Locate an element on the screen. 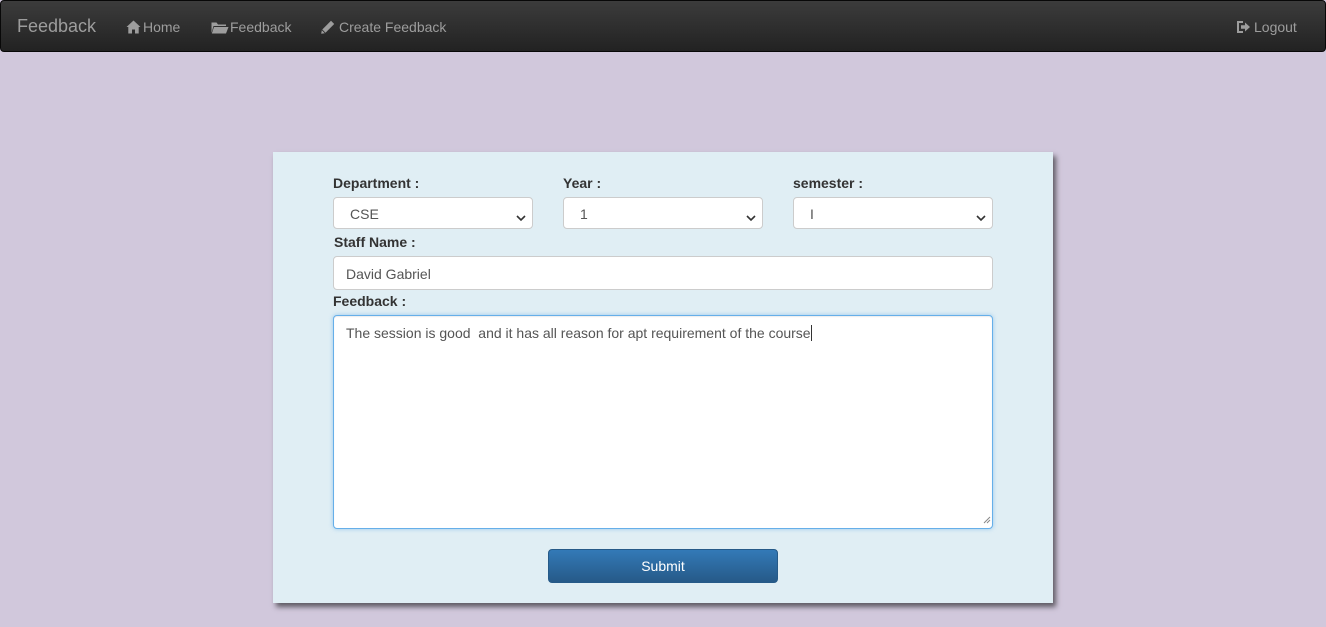  staff-name-value: David Gabriel is located at coordinates (388, 274).